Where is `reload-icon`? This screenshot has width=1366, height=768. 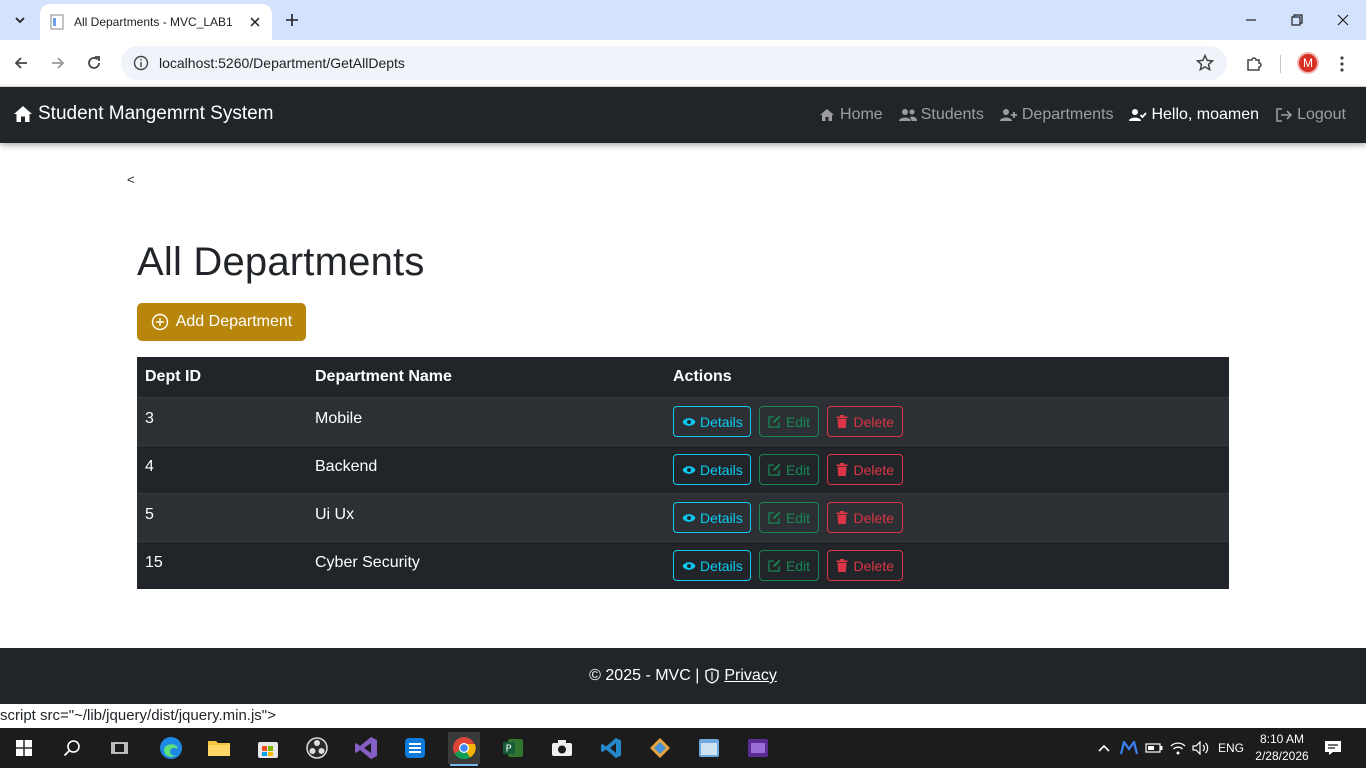 reload-icon is located at coordinates (94, 62).